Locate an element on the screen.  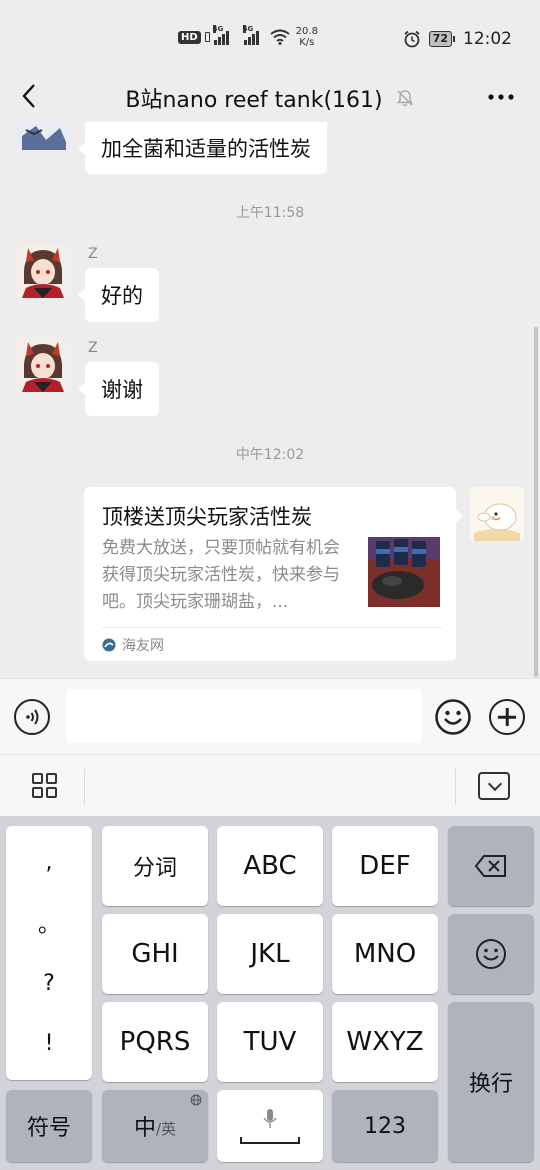
more-dots-icon is located at coordinates (501, 97).